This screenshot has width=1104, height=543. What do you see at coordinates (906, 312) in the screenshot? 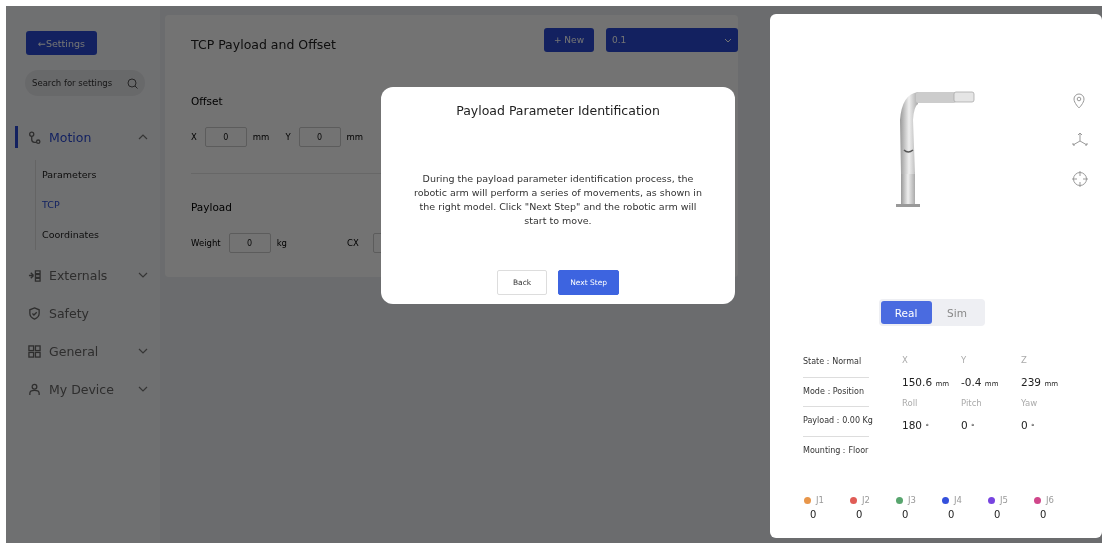
I see `mode-tab: Real` at bounding box center [906, 312].